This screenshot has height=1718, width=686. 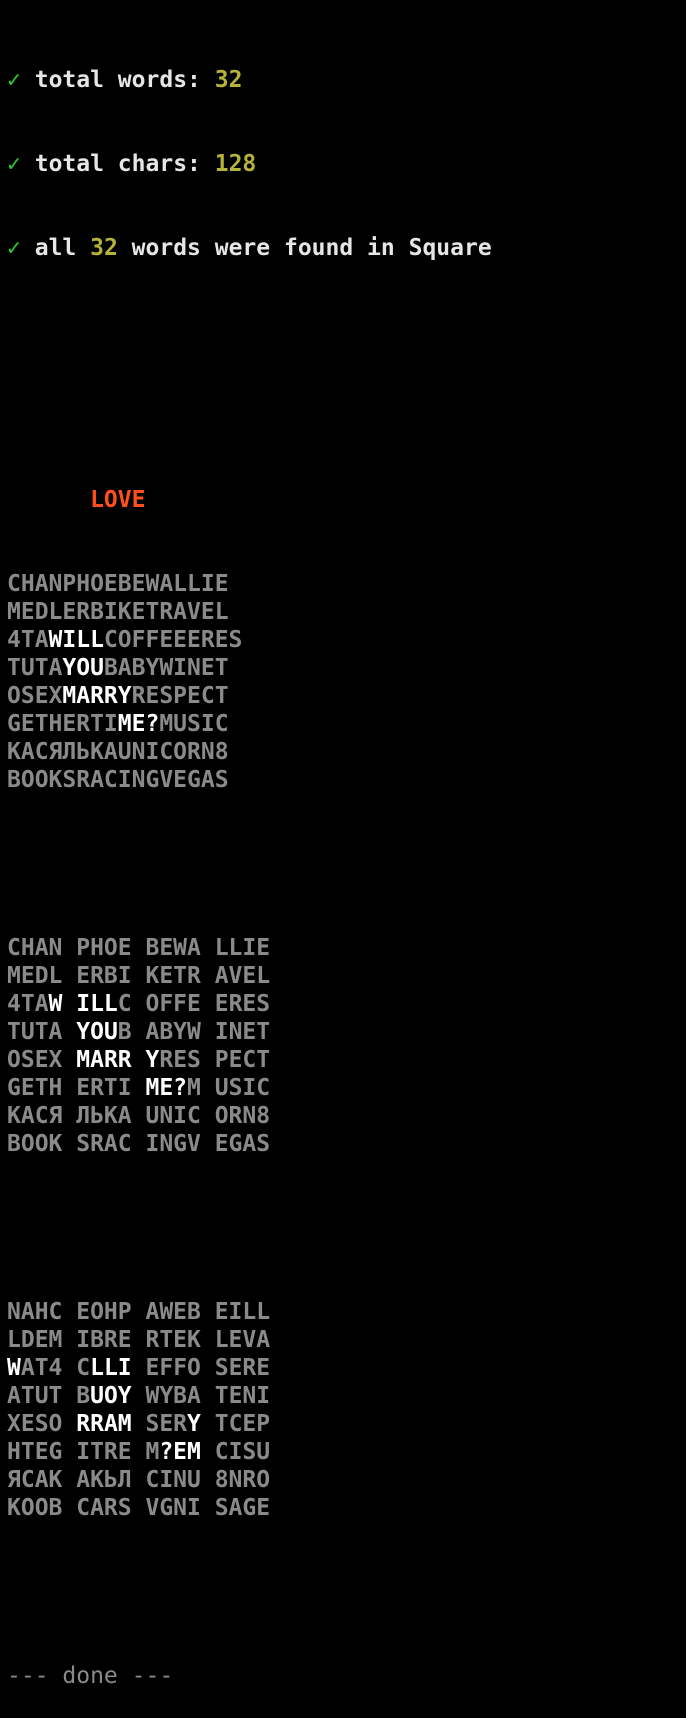 What do you see at coordinates (139, 1116) in the screenshot?
I see `grid-letters: КАСЯ ЛЬКА UNIC ORN8` at bounding box center [139, 1116].